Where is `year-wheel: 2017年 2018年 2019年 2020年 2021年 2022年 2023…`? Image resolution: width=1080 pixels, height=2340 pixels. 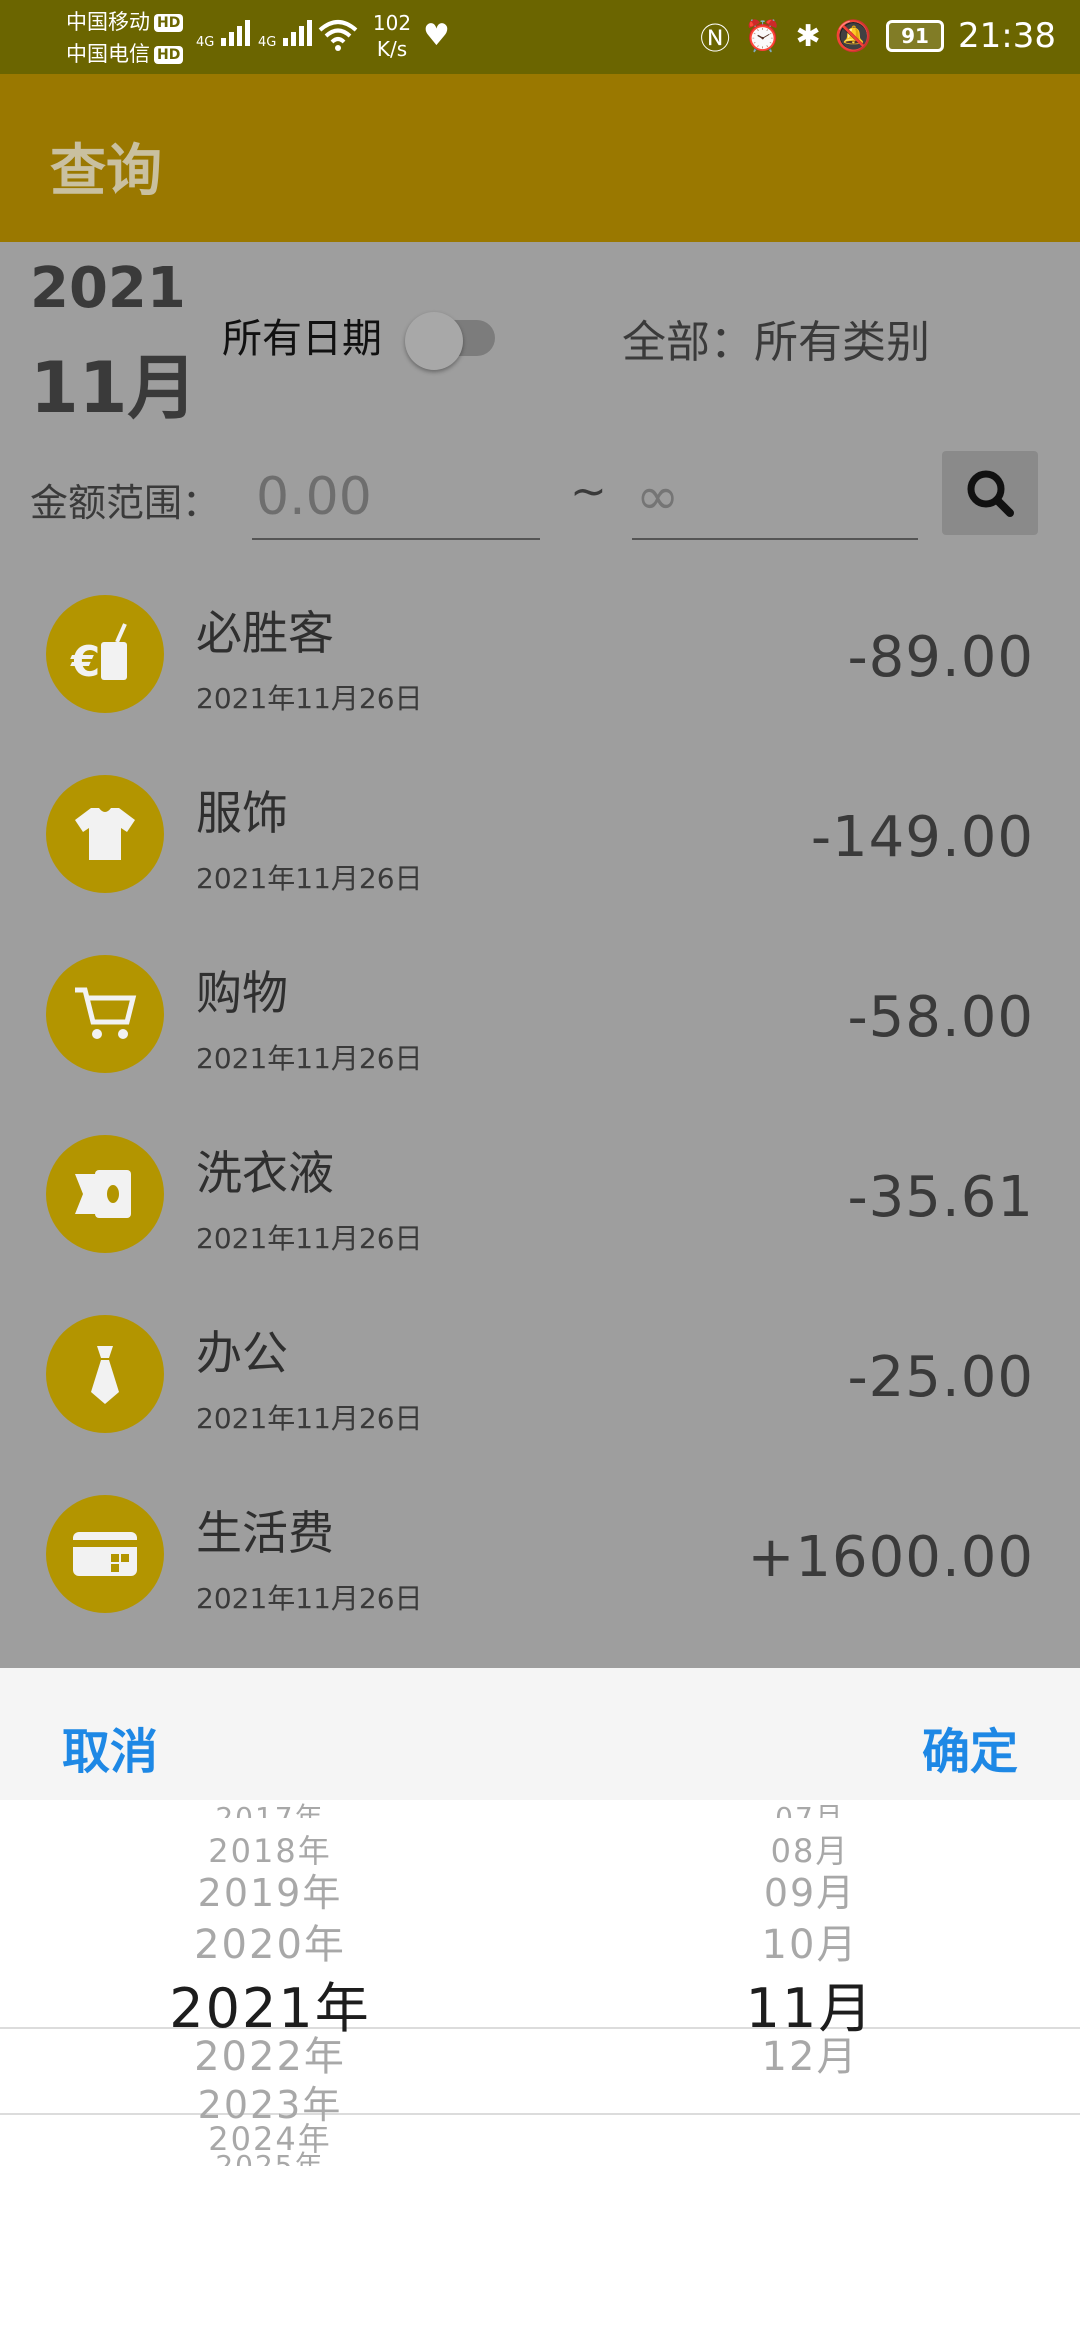
year-wheel: 2017年 2018年 2019年 2020年 2021年 2022年 2023… is located at coordinates (270, 2070).